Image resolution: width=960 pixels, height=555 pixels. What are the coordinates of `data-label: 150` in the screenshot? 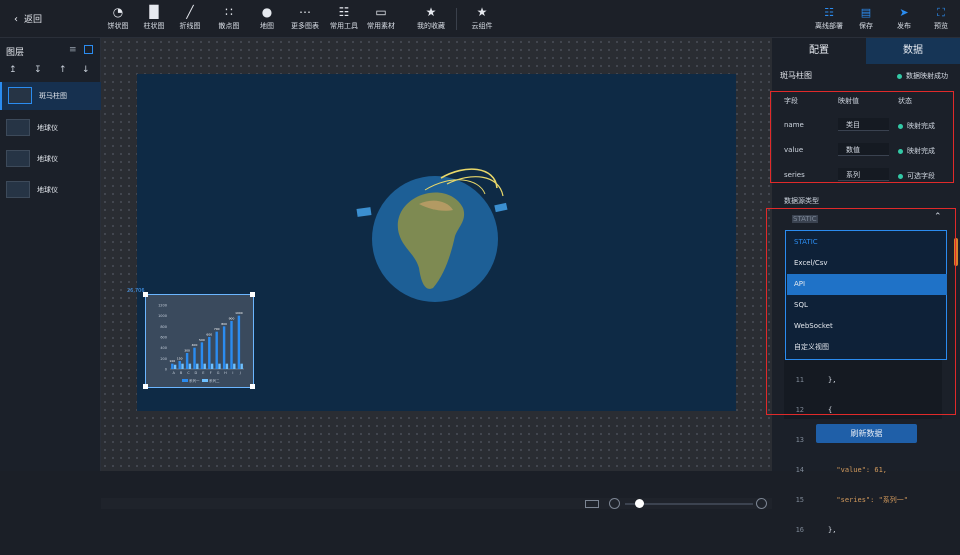 It's located at (180, 359).